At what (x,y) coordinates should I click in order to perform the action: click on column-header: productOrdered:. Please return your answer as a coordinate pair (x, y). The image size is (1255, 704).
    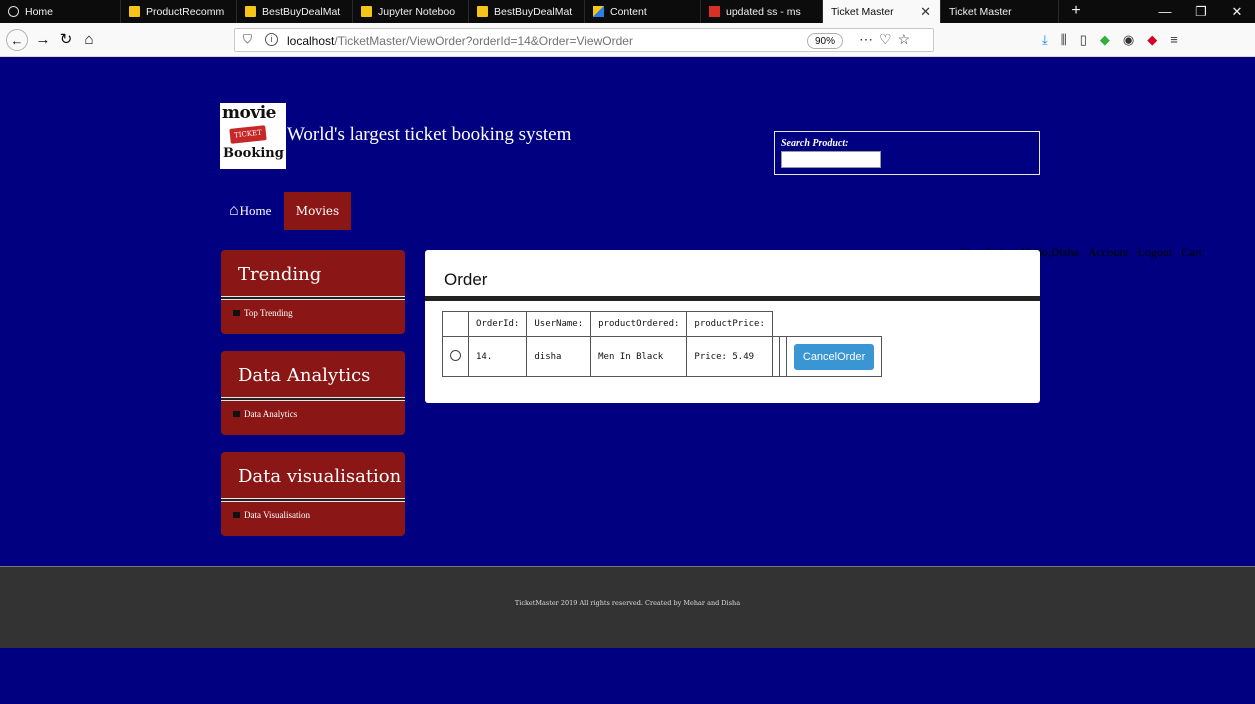
    Looking at the image, I should click on (639, 324).